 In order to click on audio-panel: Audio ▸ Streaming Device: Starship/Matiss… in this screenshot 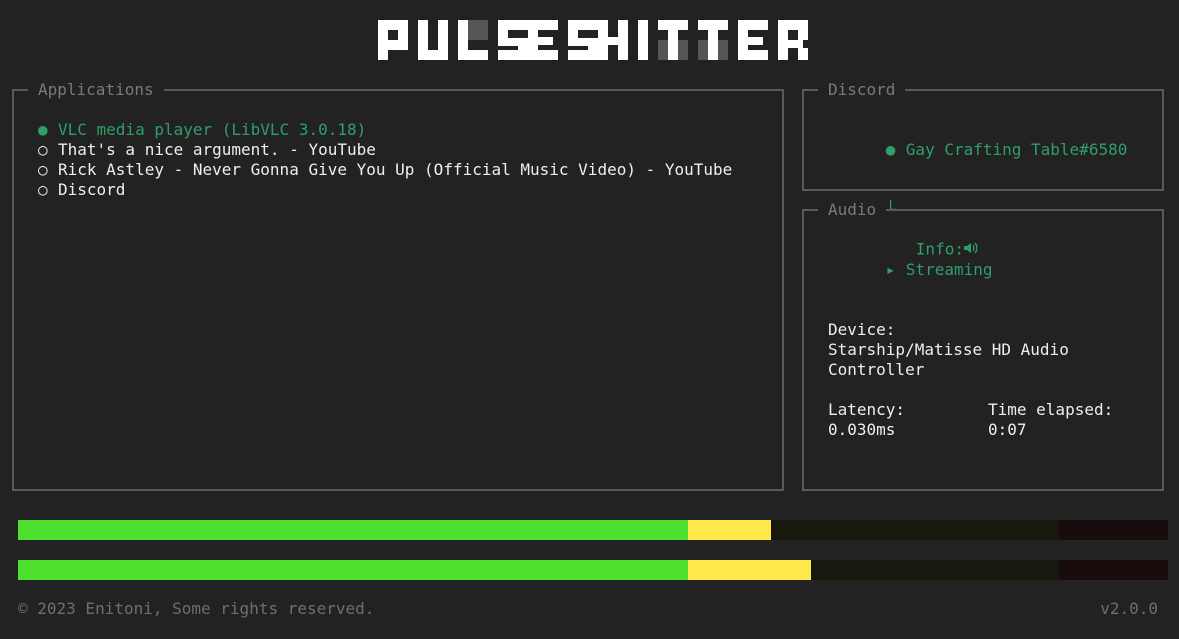, I will do `click(983, 345)`.